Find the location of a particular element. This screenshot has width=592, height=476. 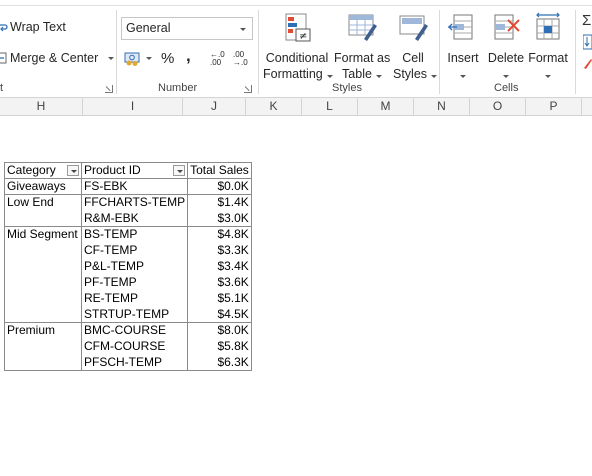

pivot-product-cell: PF-TEMP is located at coordinates (135, 282).